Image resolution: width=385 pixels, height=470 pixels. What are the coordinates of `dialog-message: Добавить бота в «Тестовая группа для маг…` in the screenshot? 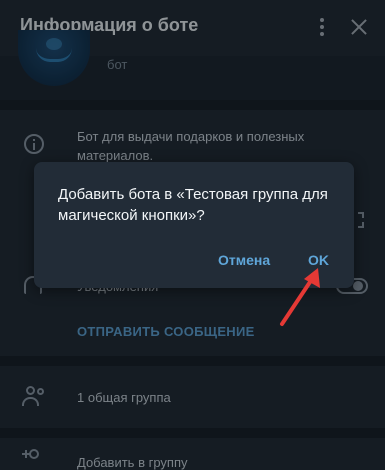 It's located at (193, 205).